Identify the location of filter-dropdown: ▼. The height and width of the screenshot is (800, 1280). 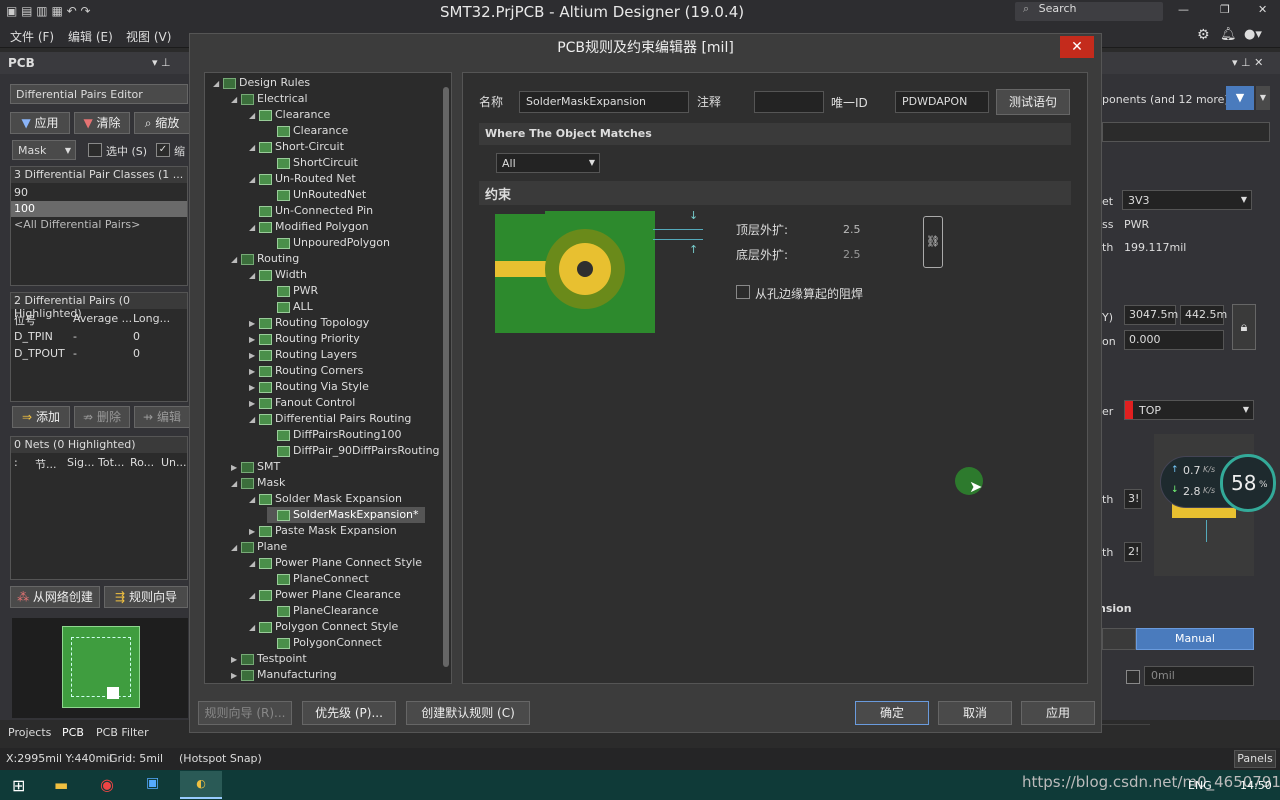
(1263, 98).